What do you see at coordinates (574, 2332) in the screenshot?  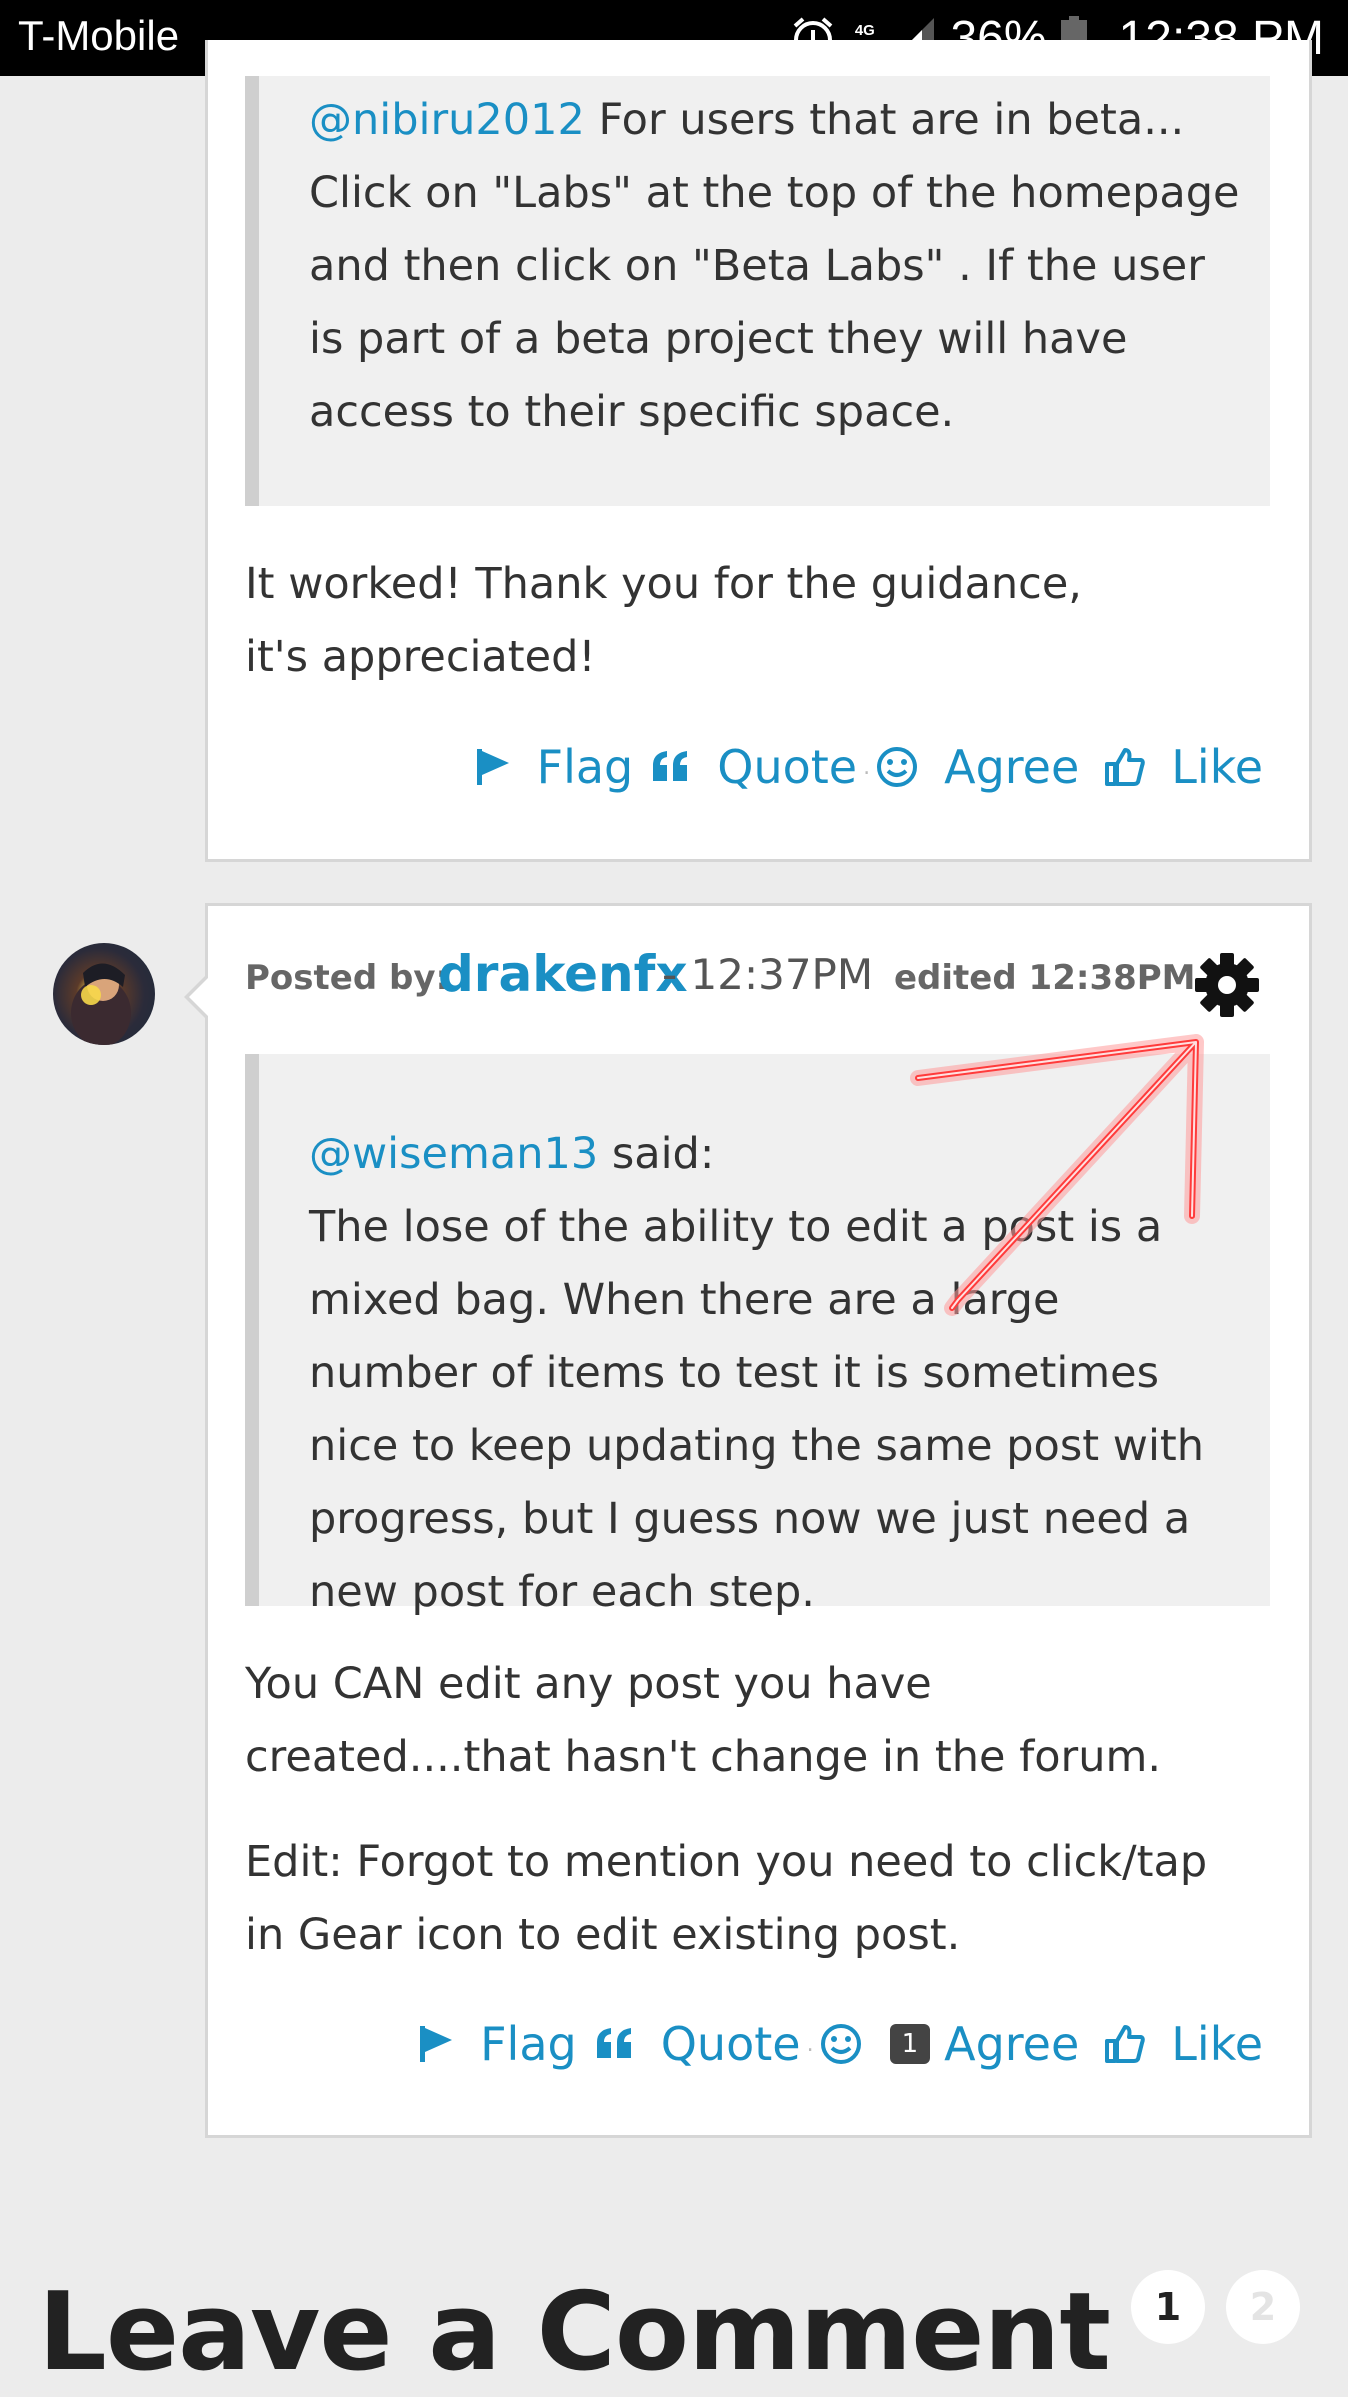 I see `leave-comment-title: Leave a Comment` at bounding box center [574, 2332].